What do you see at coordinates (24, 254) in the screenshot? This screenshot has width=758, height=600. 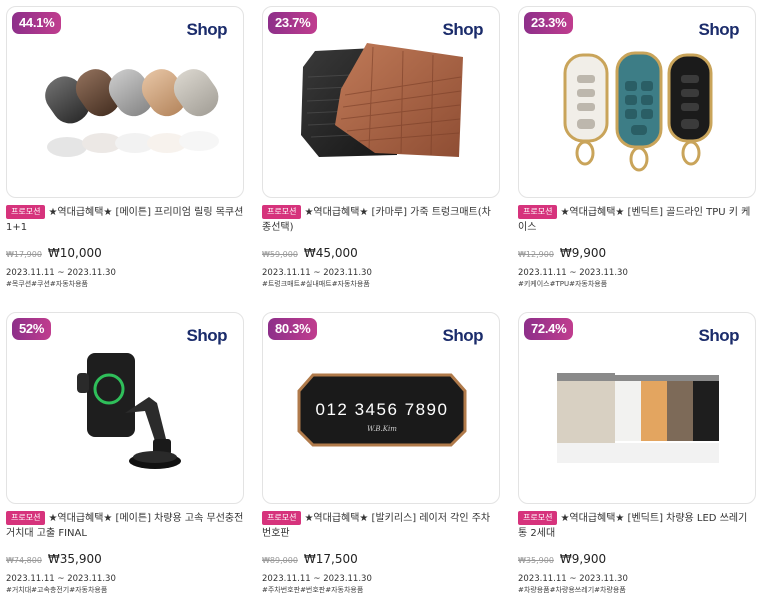 I see `original-price: ₩17,900` at bounding box center [24, 254].